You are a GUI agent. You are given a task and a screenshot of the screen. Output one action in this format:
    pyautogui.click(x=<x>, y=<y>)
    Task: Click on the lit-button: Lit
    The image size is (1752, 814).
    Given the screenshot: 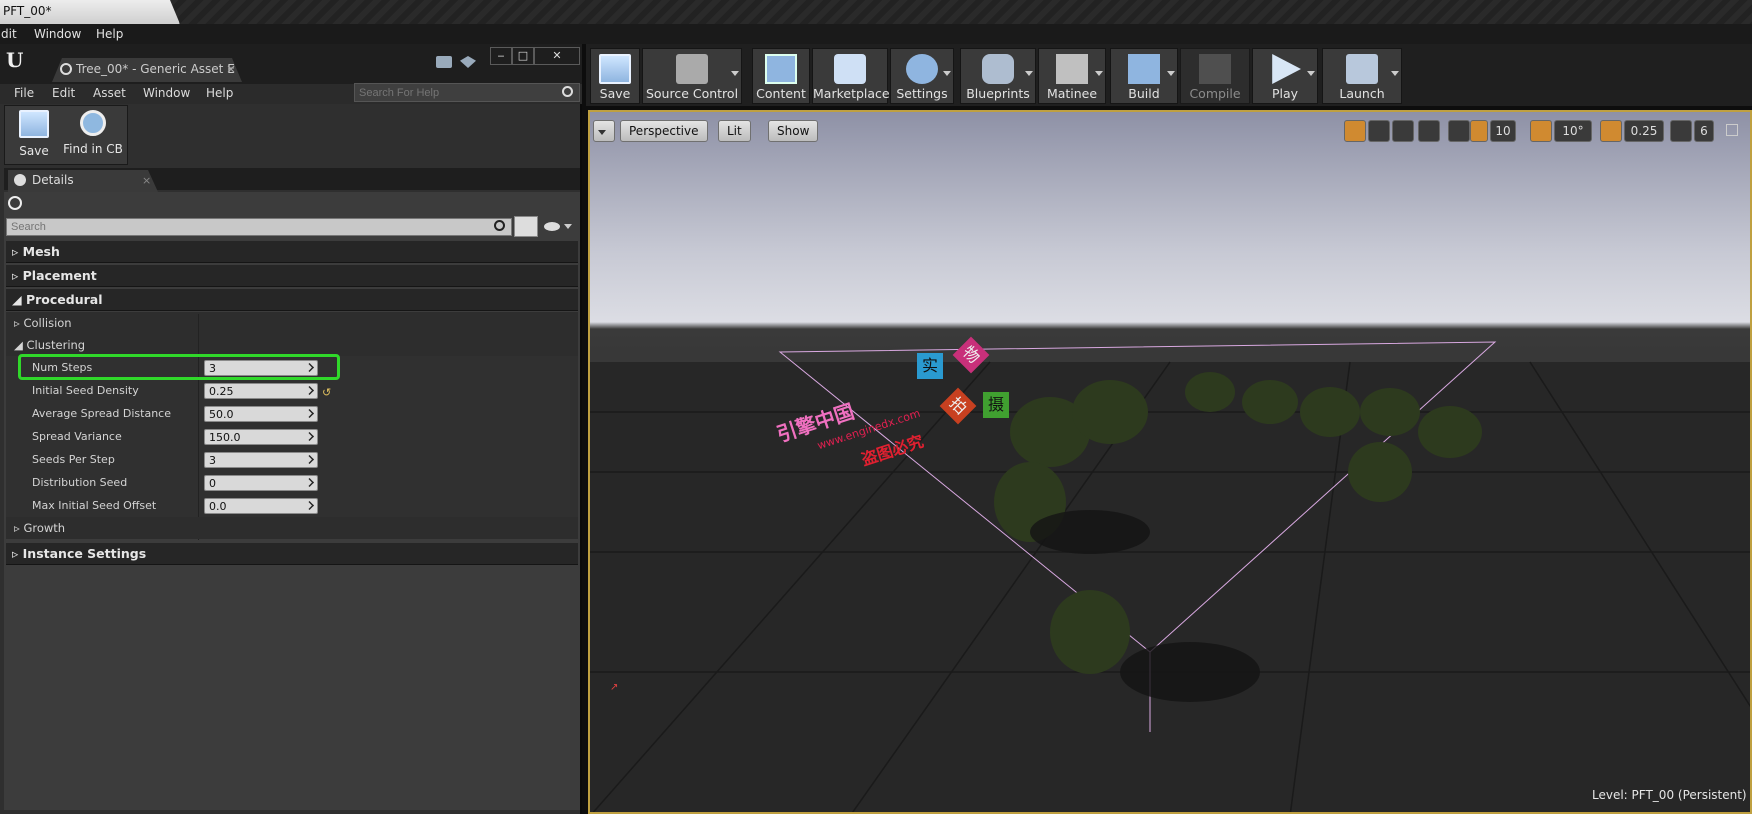 What is the action you would take?
    pyautogui.click(x=734, y=131)
    